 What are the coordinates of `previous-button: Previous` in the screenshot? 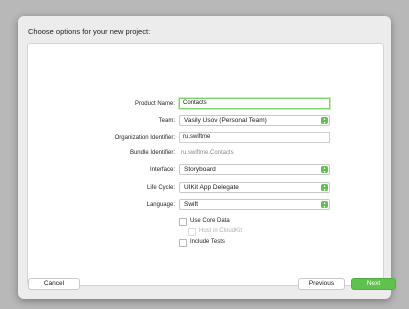 It's located at (321, 284).